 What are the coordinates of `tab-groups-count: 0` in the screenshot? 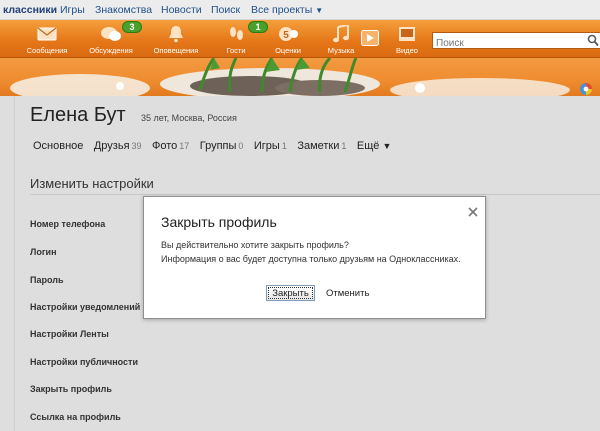 It's located at (241, 146).